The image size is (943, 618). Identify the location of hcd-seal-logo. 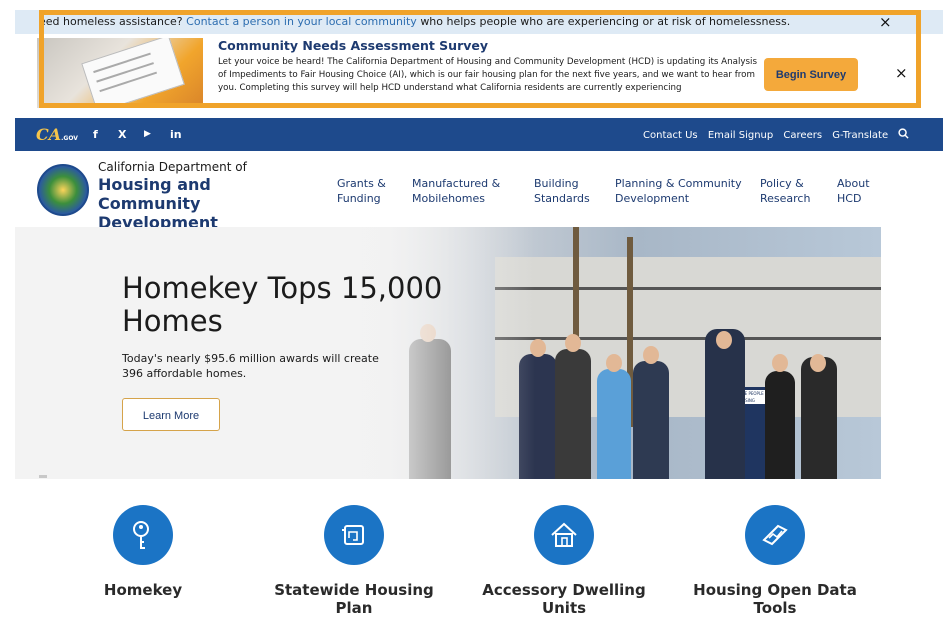
(63, 190).